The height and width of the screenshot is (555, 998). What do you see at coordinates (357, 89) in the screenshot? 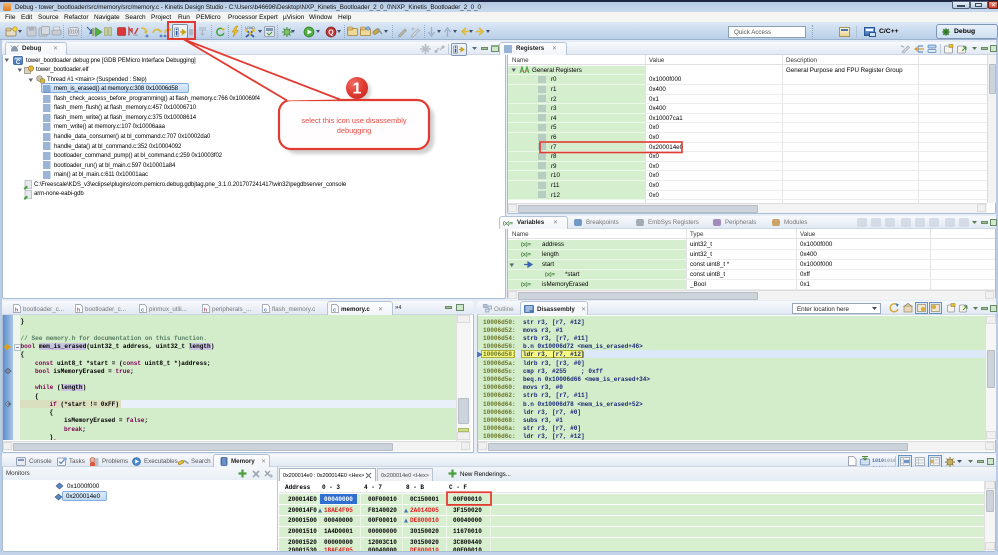
I see `svg-text: 1` at bounding box center [357, 89].